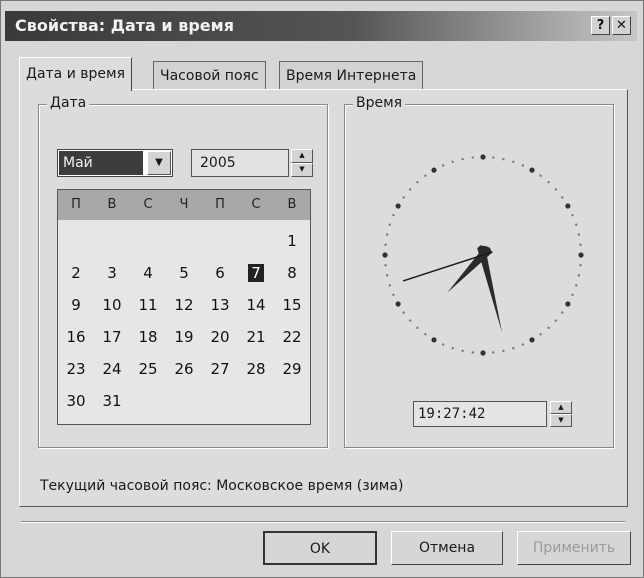 Image resolution: width=644 pixels, height=578 pixels. What do you see at coordinates (292, 305) in the screenshot?
I see `calendar-day: 15` at bounding box center [292, 305].